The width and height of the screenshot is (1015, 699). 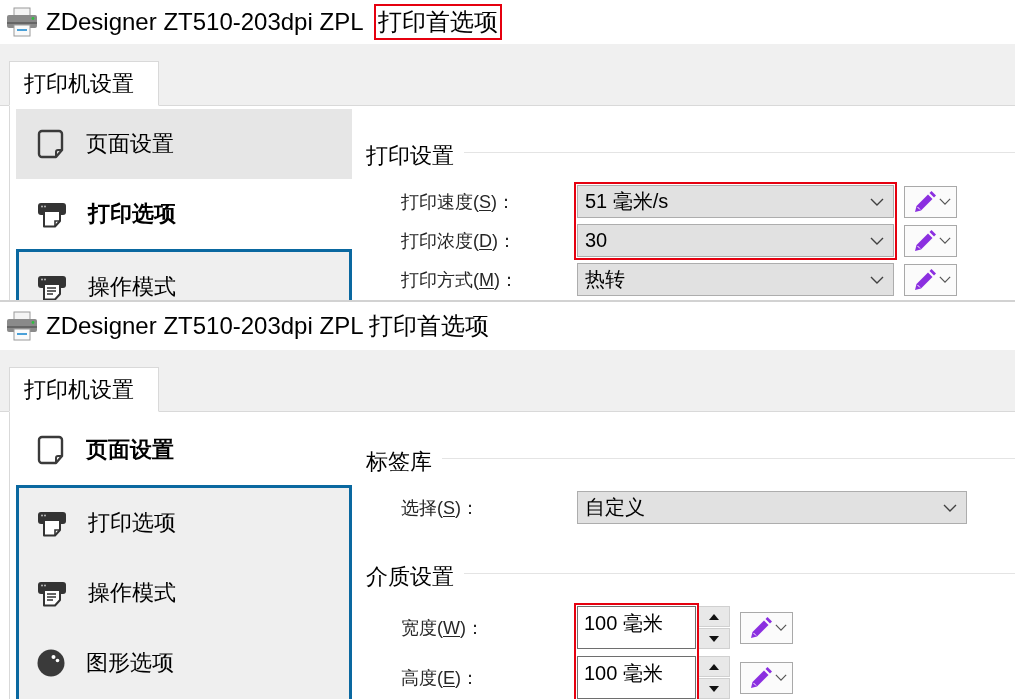 What do you see at coordinates (184, 523) in the screenshot?
I see `nav-item: 打印选项` at bounding box center [184, 523].